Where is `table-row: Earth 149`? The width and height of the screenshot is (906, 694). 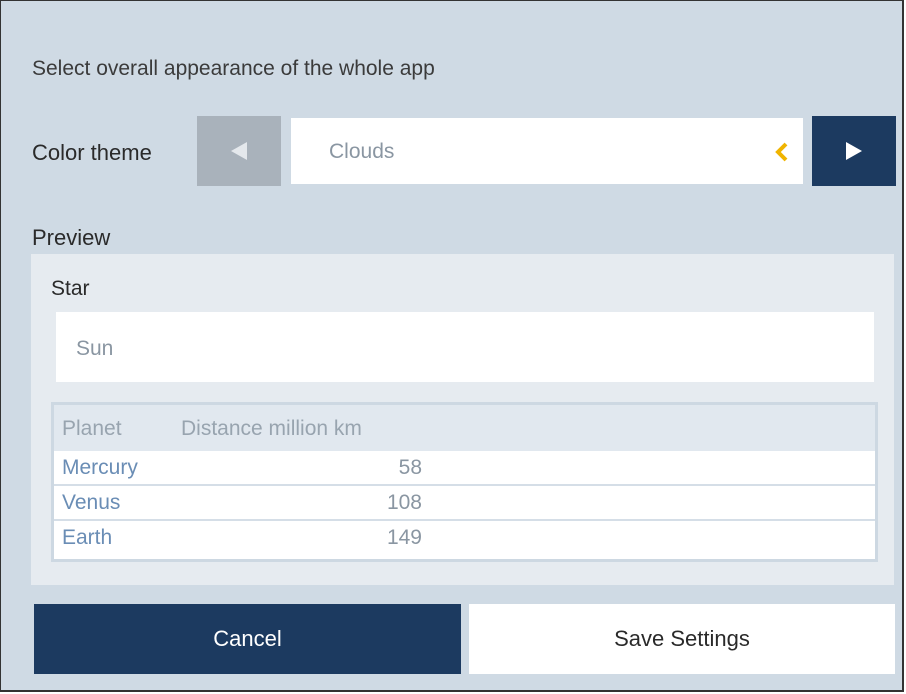
table-row: Earth 149 is located at coordinates (464, 538).